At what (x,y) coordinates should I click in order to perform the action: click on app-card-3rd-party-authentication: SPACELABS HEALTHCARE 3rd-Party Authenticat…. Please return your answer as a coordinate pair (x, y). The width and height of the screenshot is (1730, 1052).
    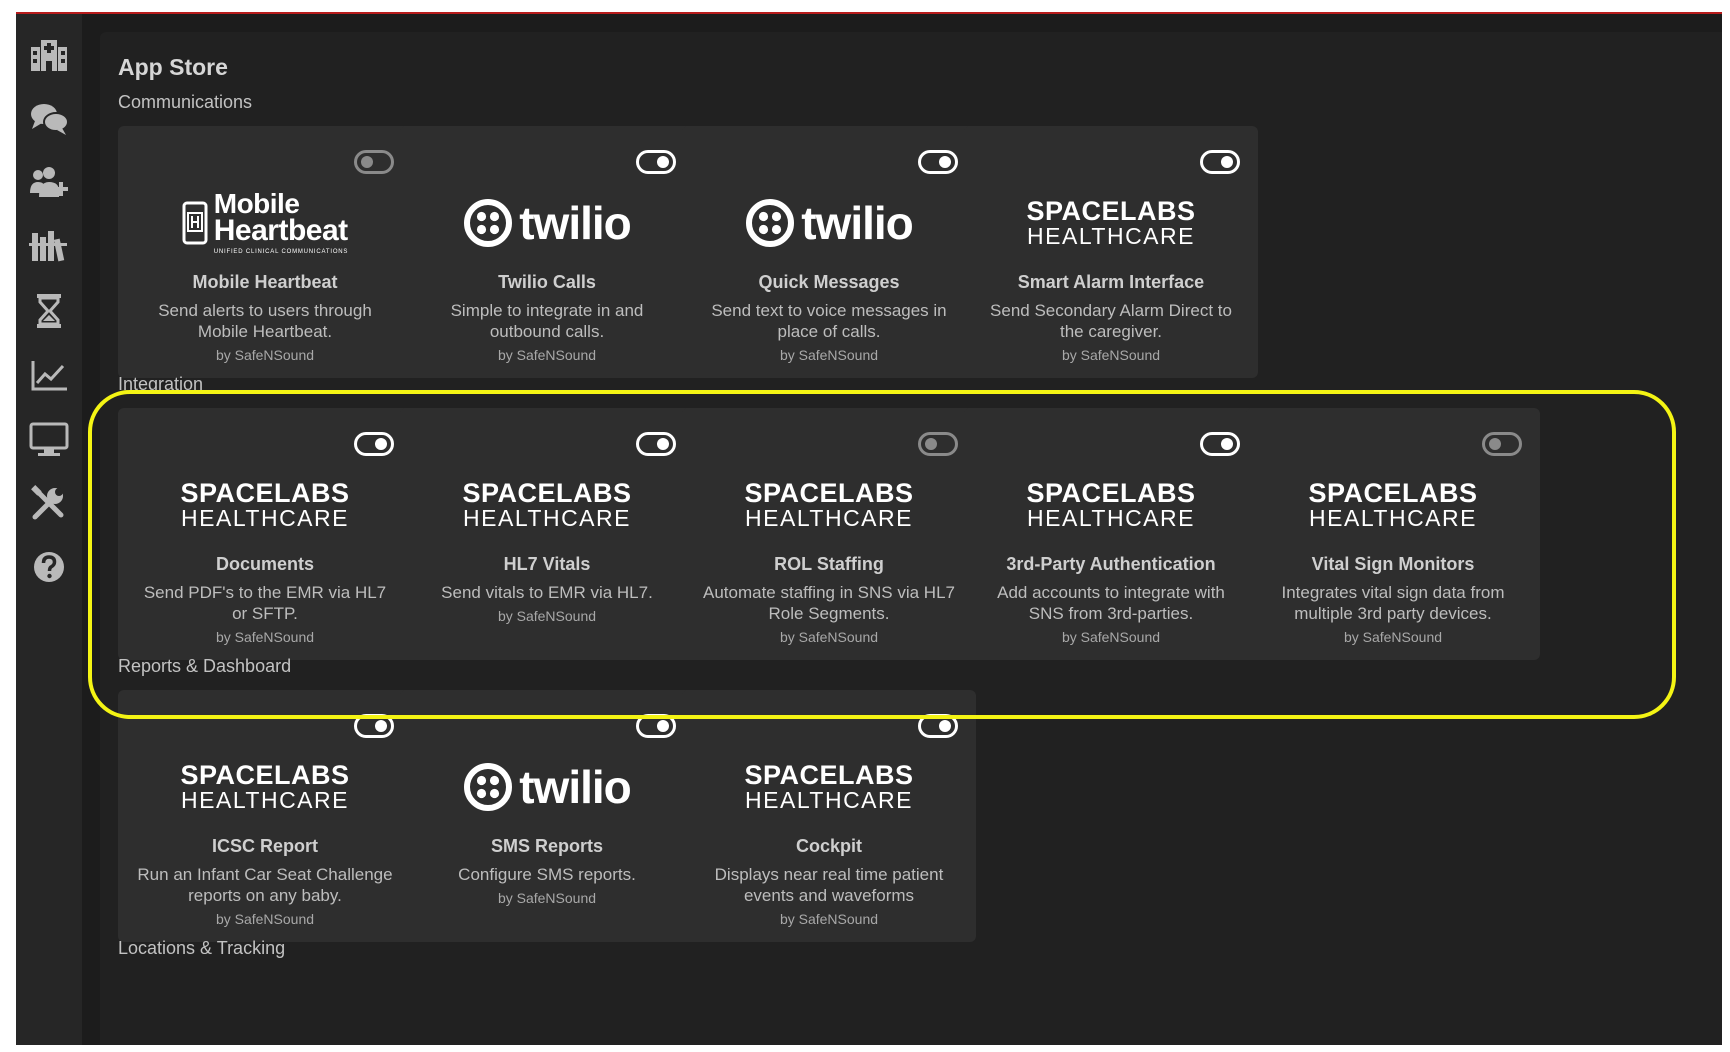
    Looking at the image, I should click on (1111, 534).